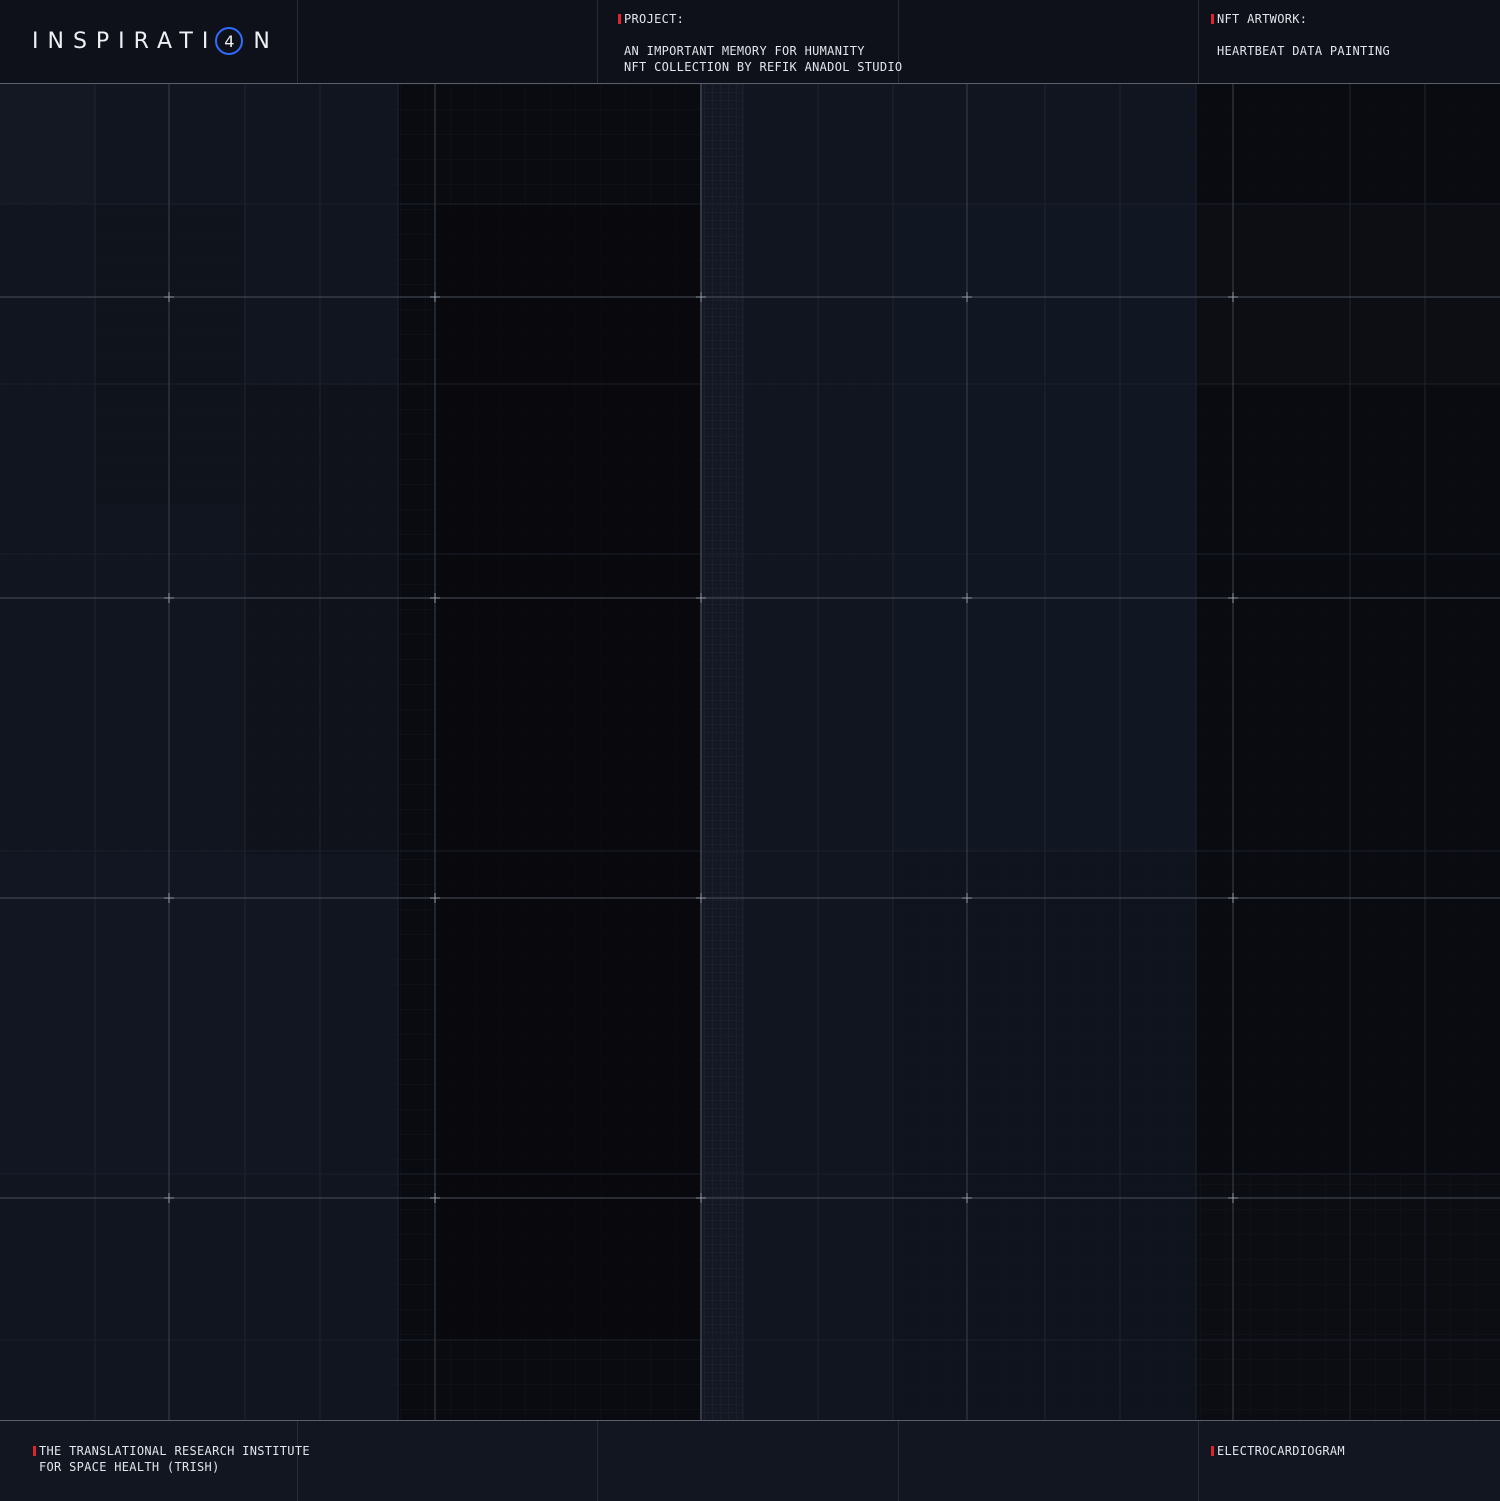 The width and height of the screenshot is (1500, 1501). I want to click on artwork-cell: NFT ARTWORK: HEARTBEAT DATA PAINTING, so click(1349, 41).